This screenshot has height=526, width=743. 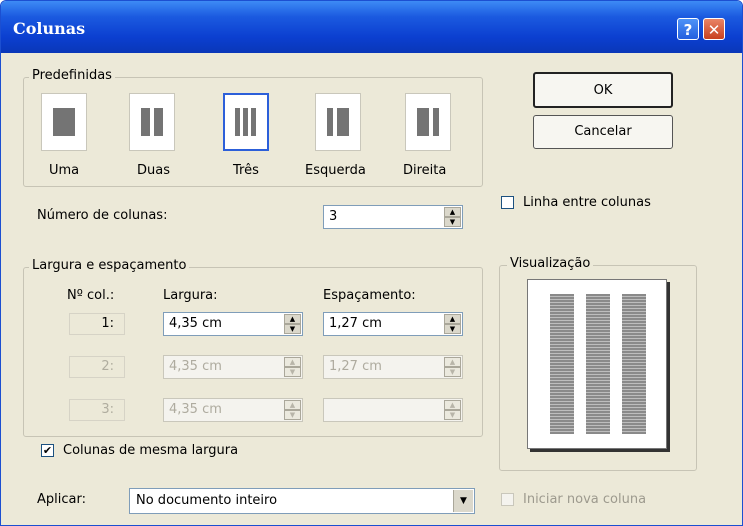 What do you see at coordinates (463, 501) in the screenshot?
I see `dropdown-arrow-icon: ▼` at bounding box center [463, 501].